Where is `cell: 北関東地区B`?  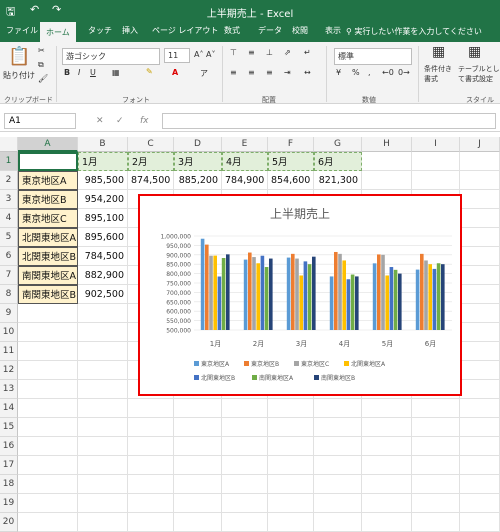 cell: 北関東地区B is located at coordinates (48, 256).